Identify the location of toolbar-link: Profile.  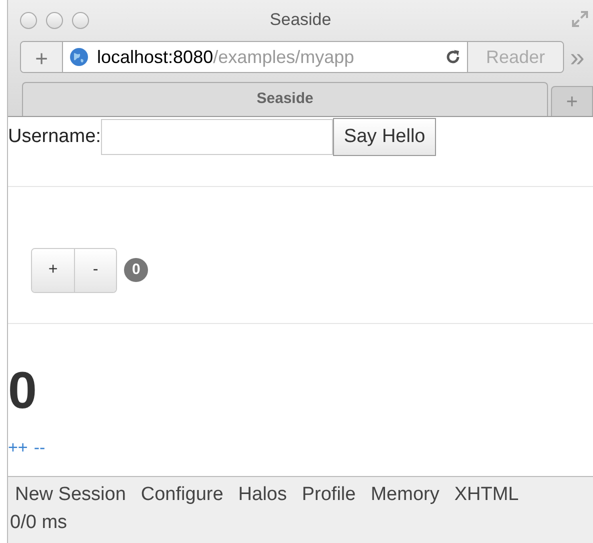
(329, 495).